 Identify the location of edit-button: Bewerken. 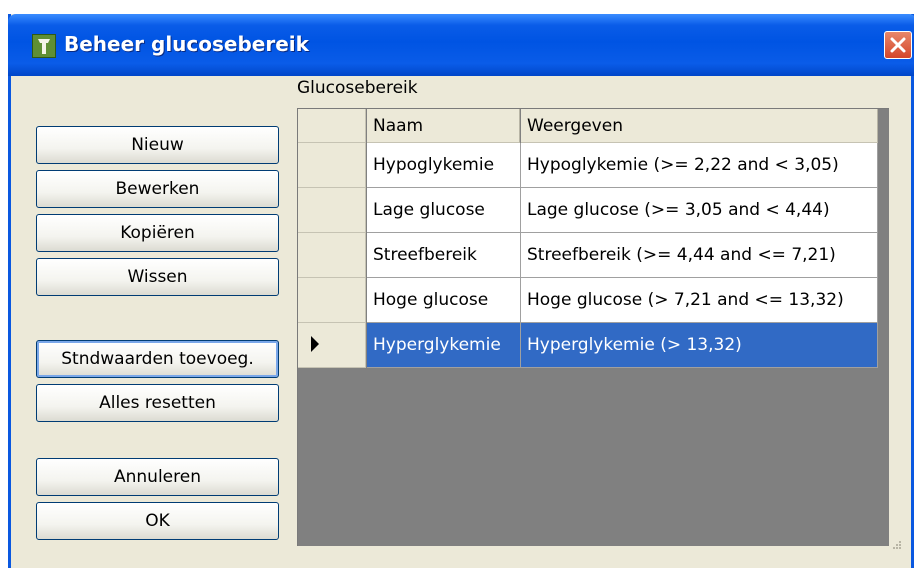
(157, 189).